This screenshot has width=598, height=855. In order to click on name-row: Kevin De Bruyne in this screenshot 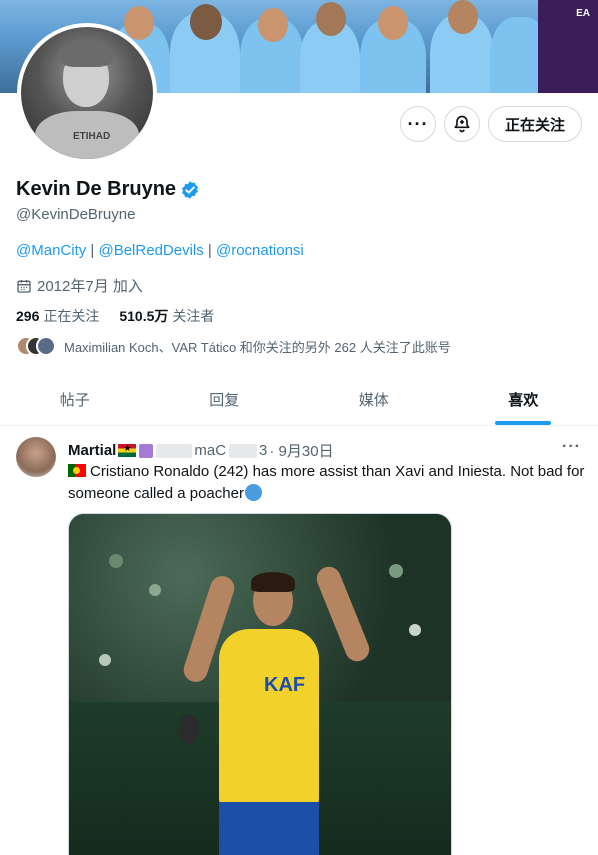, I will do `click(108, 189)`.